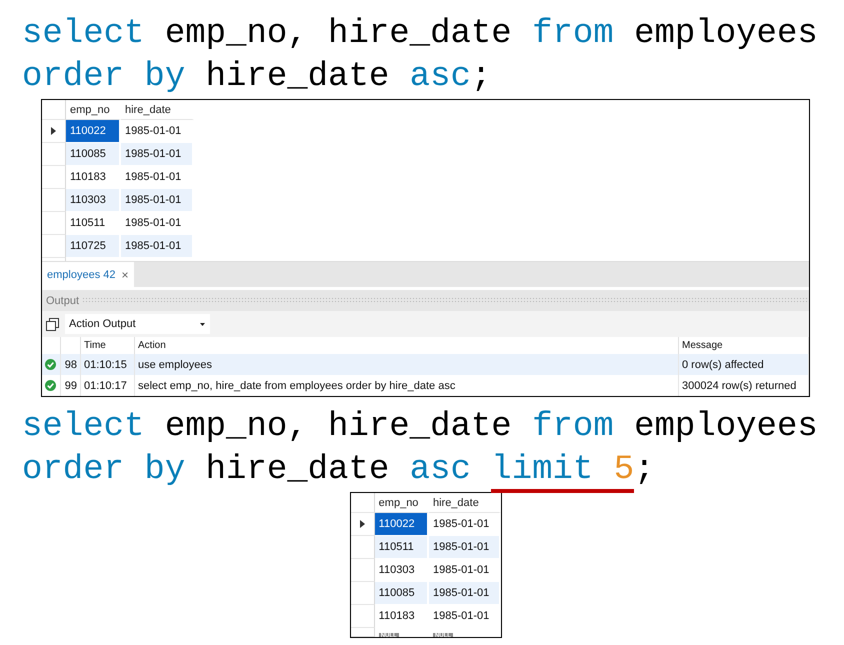 The image size is (844, 645). What do you see at coordinates (739, 386) in the screenshot?
I see `message-cell: 300024 row(s) returned` at bounding box center [739, 386].